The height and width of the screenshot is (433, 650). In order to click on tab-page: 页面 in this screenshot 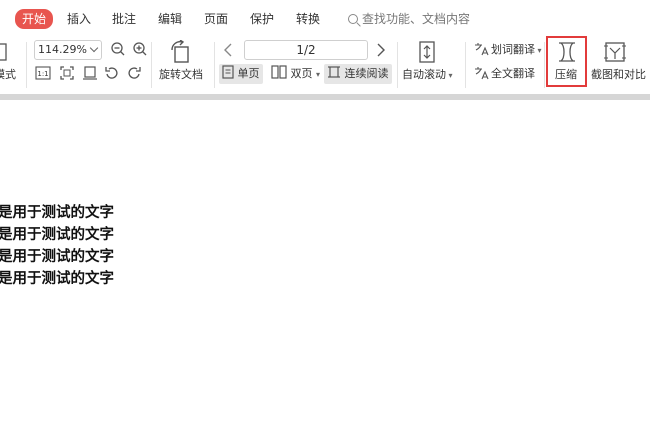, I will do `click(216, 19)`.